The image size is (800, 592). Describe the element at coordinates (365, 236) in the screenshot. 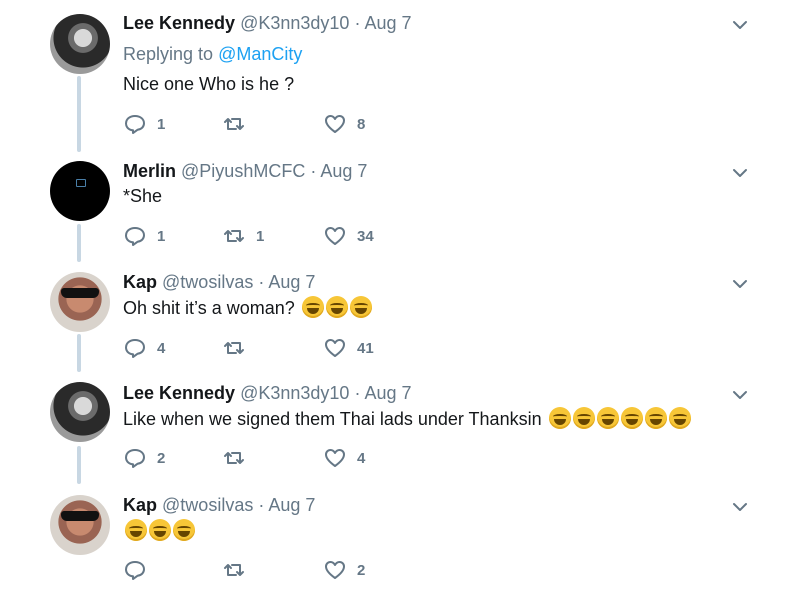

I see `like-count: 34` at that location.